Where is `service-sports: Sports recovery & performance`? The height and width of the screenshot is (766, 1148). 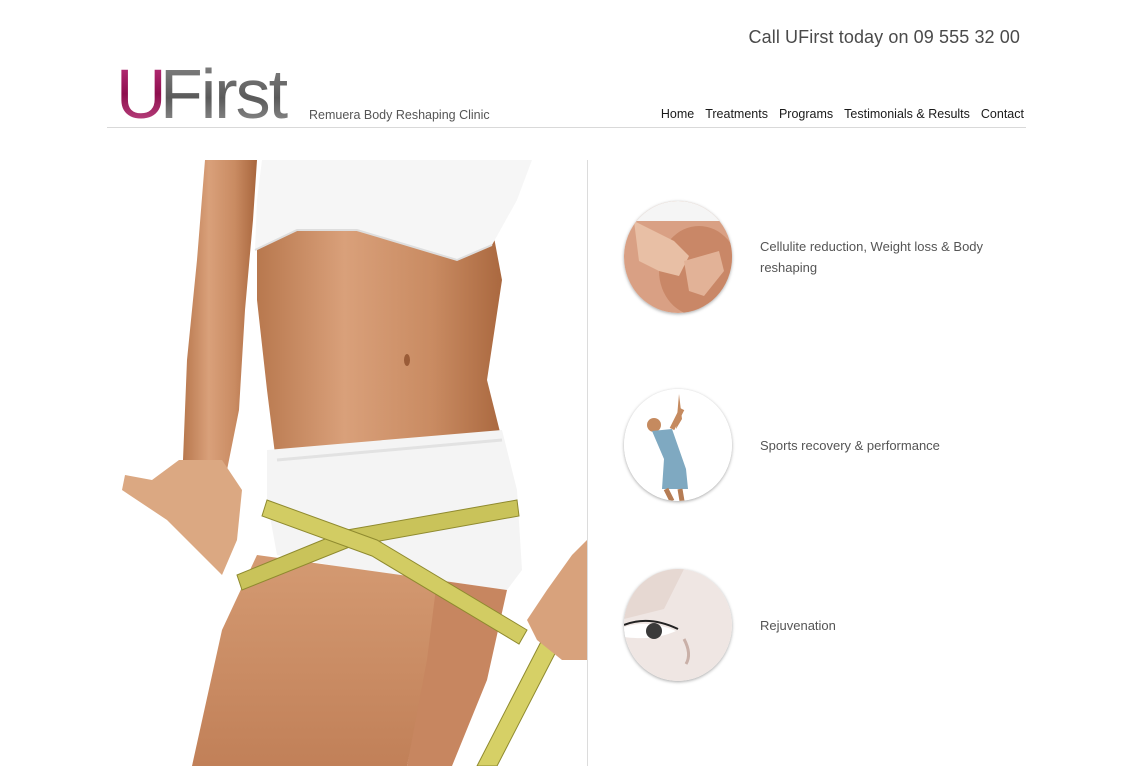 service-sports: Sports recovery & performance is located at coordinates (817, 445).